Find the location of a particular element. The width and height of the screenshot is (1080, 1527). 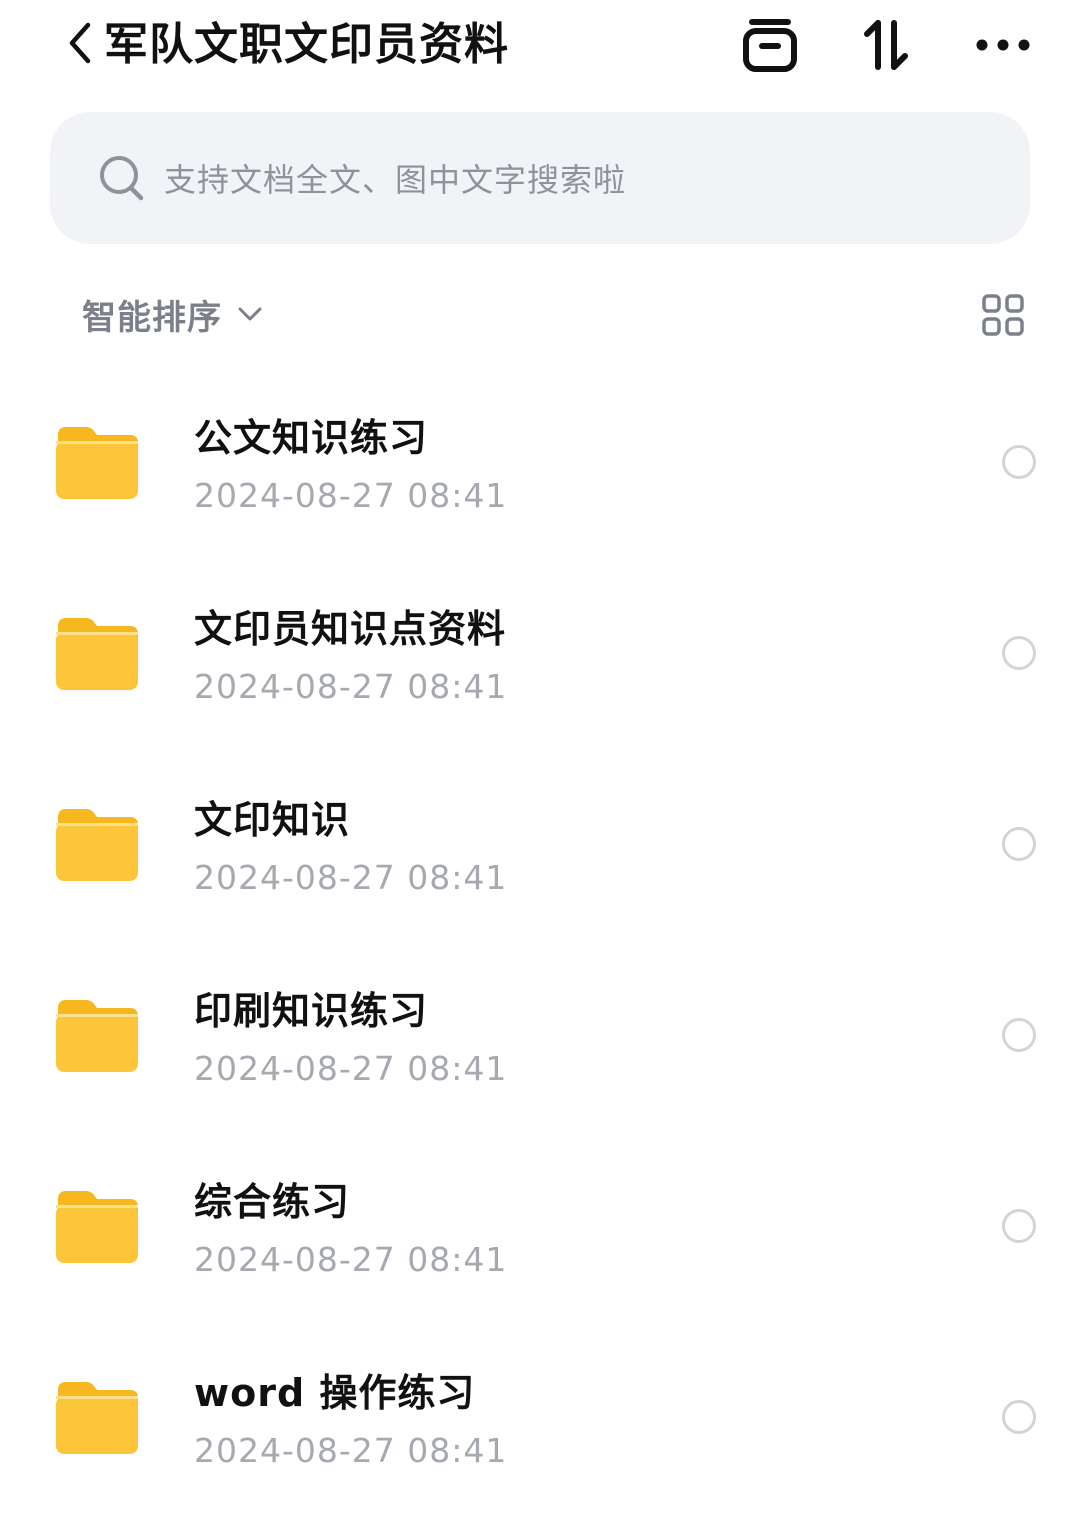

page-title: 军队文职文印员资料 is located at coordinates (306, 44).